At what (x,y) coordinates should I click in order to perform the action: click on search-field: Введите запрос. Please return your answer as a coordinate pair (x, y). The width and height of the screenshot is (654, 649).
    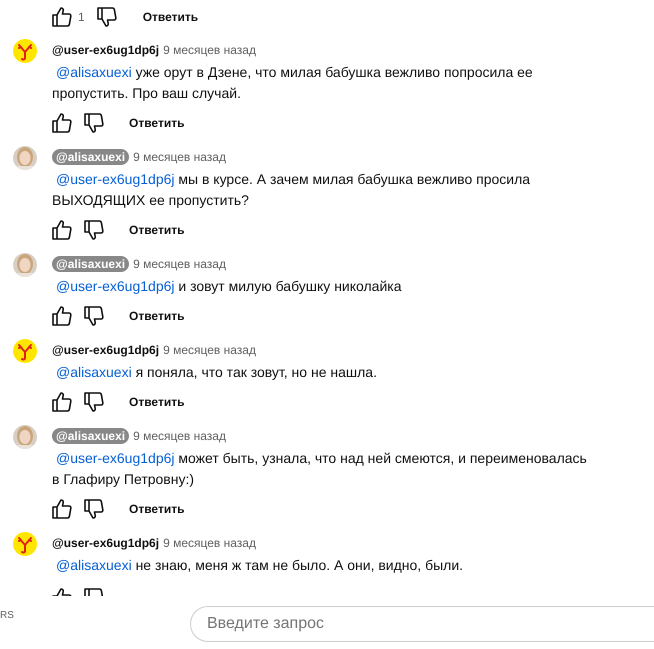
    Looking at the image, I should click on (422, 624).